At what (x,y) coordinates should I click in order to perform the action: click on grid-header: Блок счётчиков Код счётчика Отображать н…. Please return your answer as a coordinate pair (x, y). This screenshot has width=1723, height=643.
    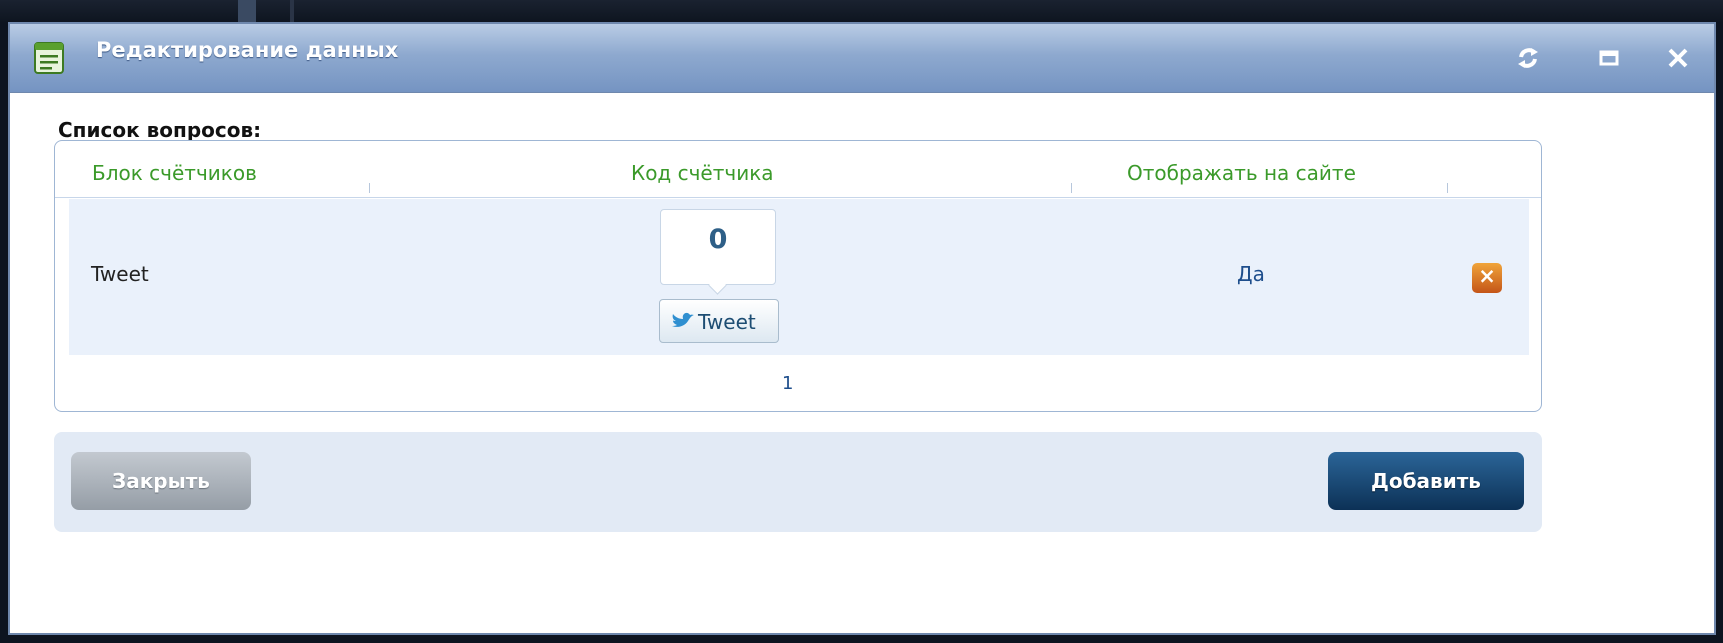
    Looking at the image, I should click on (798, 169).